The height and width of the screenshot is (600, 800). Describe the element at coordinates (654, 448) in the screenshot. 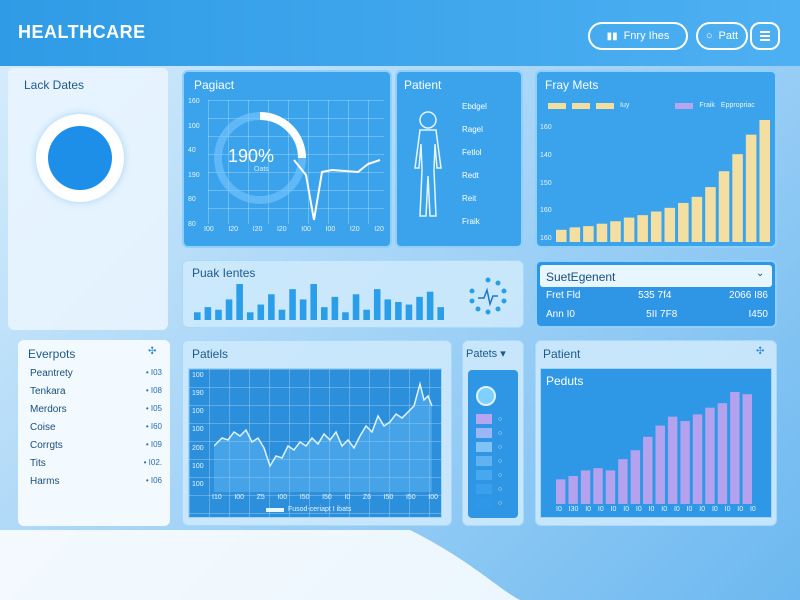

I see `patient2-bar-chart` at that location.